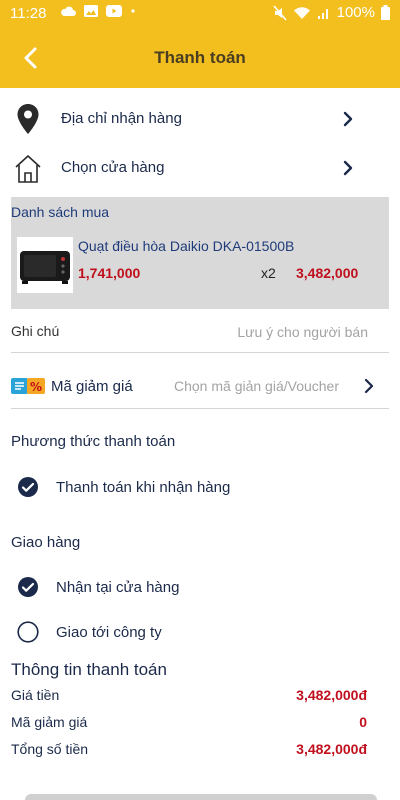  What do you see at coordinates (60, 212) in the screenshot?
I see `cart-header: Danh sách mua` at bounding box center [60, 212].